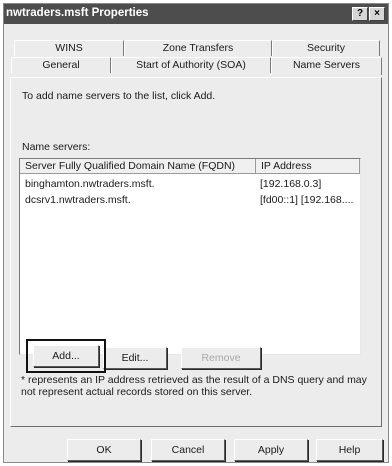 The image size is (392, 466). Describe the element at coordinates (191, 65) in the screenshot. I see `tab-start-of-authority: Start of Authority (SOA)` at that location.